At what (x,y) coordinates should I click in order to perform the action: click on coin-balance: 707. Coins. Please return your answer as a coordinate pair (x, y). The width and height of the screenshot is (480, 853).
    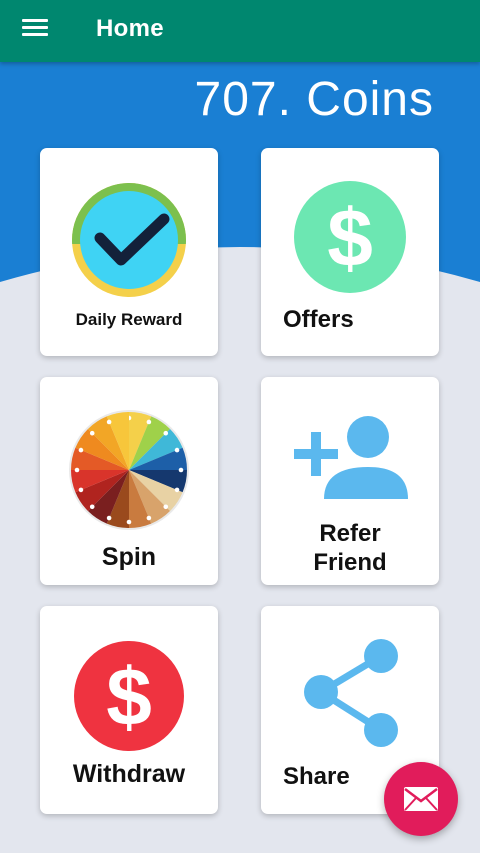
    Looking at the image, I should click on (314, 99).